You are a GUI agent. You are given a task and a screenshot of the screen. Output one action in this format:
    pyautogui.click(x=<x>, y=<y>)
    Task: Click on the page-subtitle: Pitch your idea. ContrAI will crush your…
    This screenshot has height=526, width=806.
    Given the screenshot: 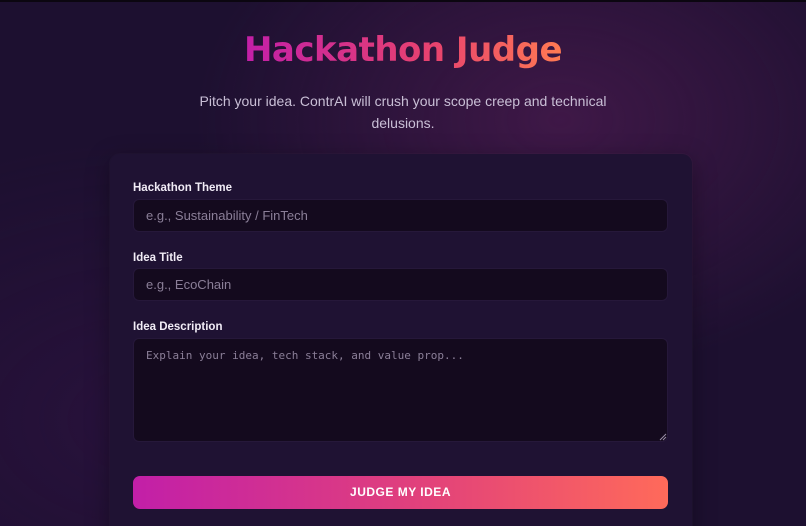 What is the action you would take?
    pyautogui.click(x=403, y=112)
    